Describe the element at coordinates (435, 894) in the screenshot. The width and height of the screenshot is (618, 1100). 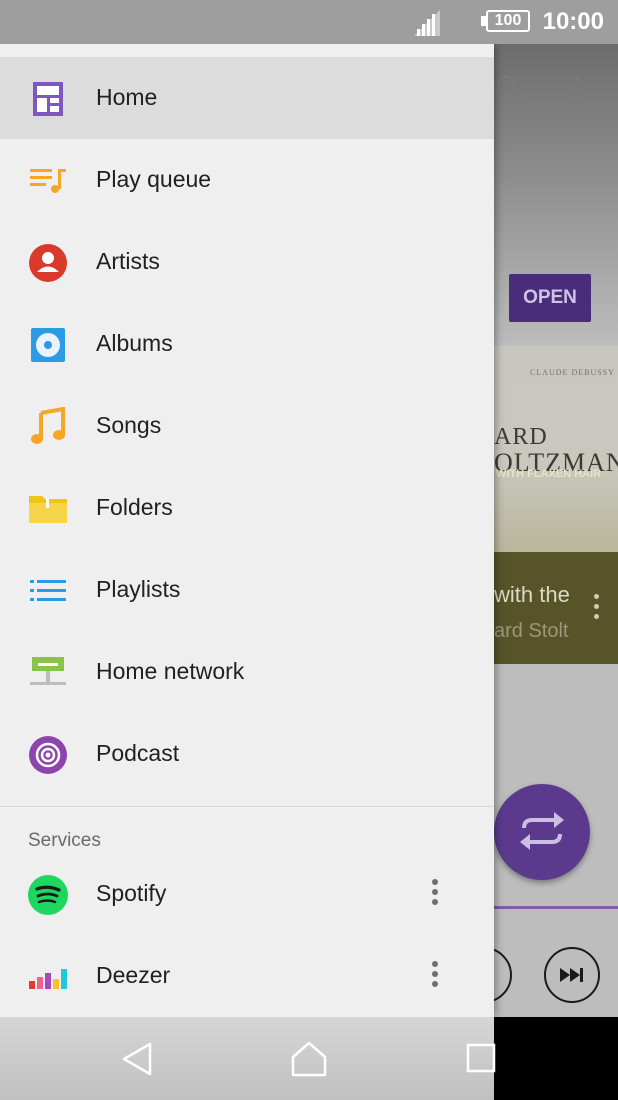
I see `spotify-more-icon` at that location.